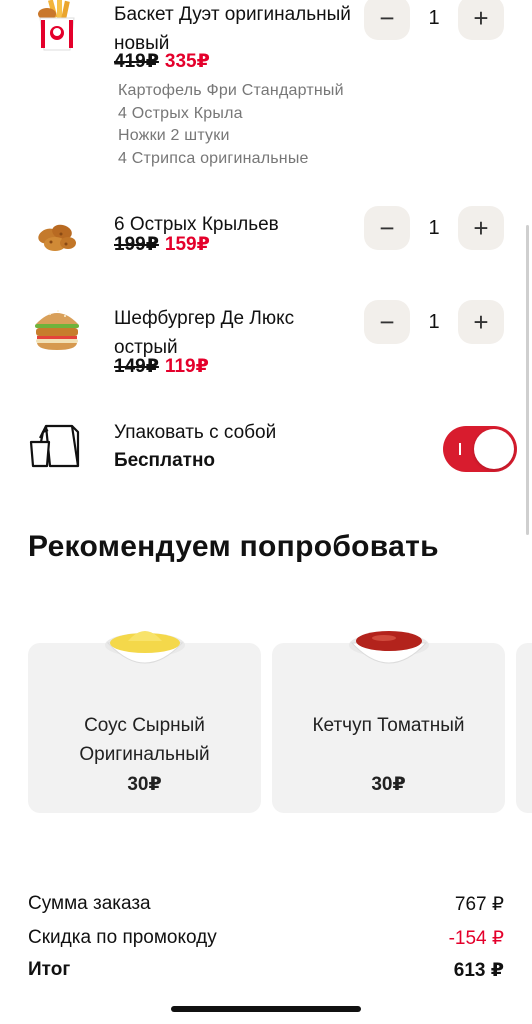 Image resolution: width=532 pixels, height=1024 pixels. Describe the element at coordinates (180, 113) in the screenshot. I see `combo-item: 4 Острых Крыла` at that location.